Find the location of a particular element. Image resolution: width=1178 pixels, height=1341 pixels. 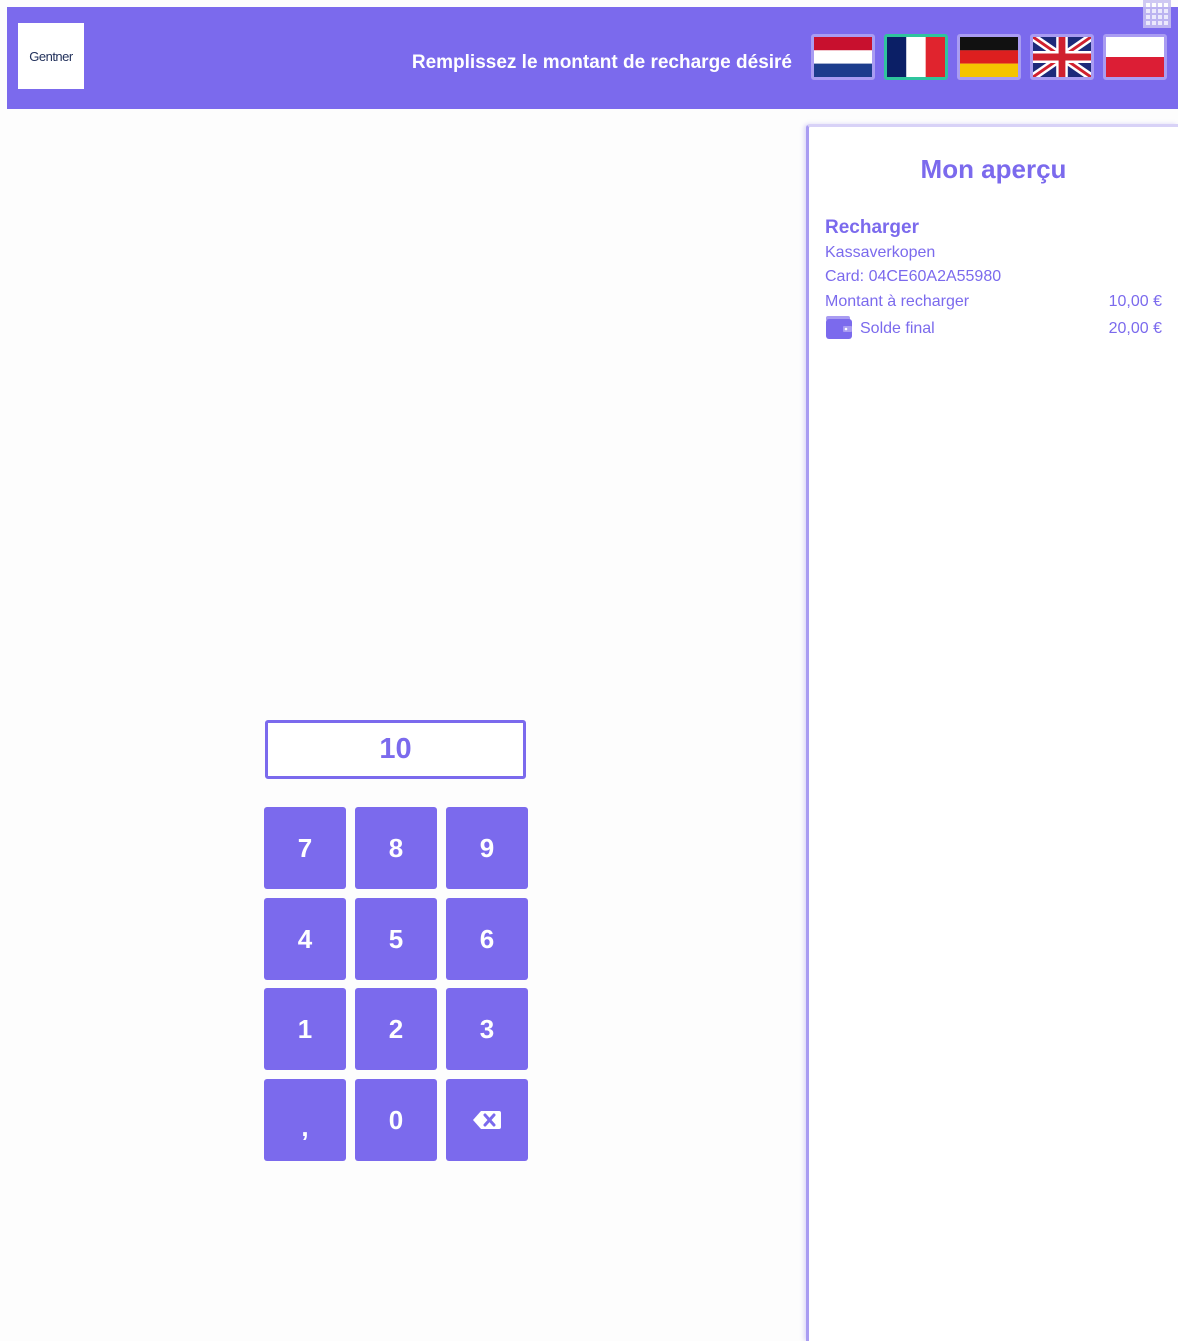

key-1: 1 is located at coordinates (305, 1029).